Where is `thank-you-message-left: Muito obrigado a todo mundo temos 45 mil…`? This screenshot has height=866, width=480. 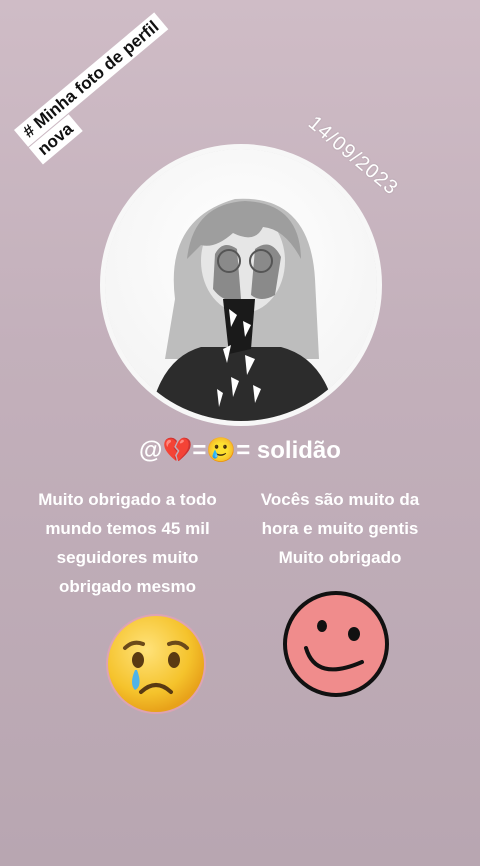 thank-you-message-left: Muito obrigado a todo mundo temos 45 mil… is located at coordinates (127, 543).